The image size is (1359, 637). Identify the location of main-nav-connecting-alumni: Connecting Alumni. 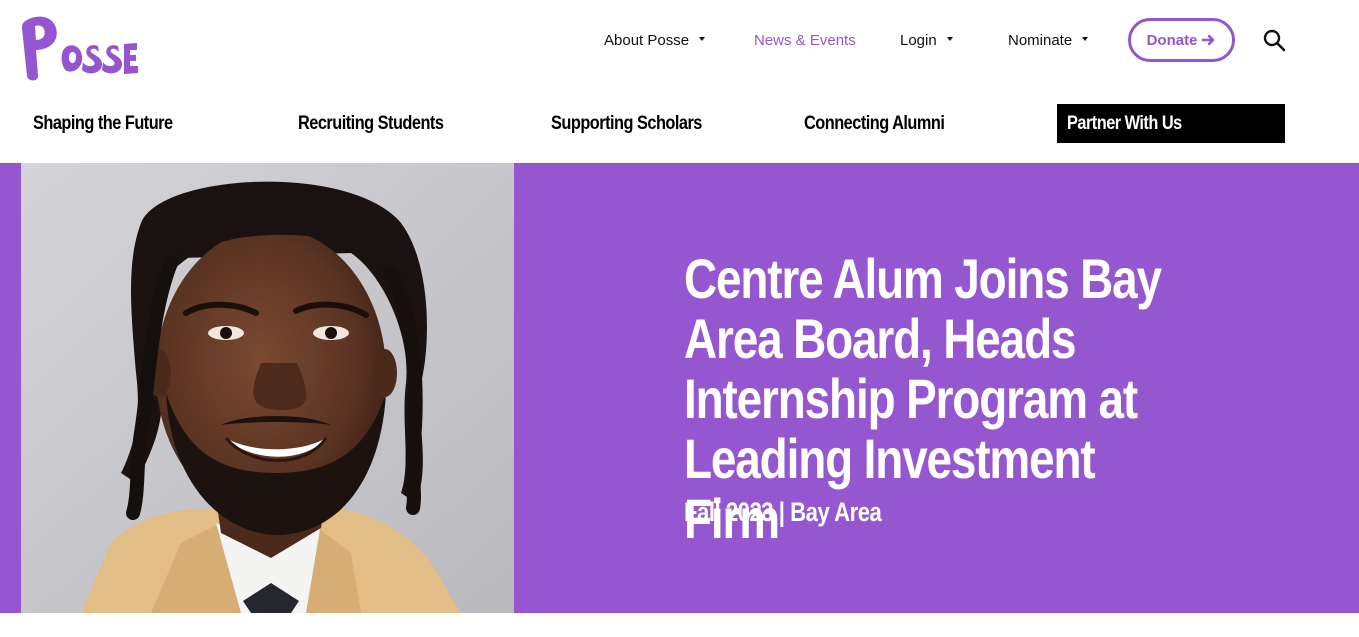
(874, 123).